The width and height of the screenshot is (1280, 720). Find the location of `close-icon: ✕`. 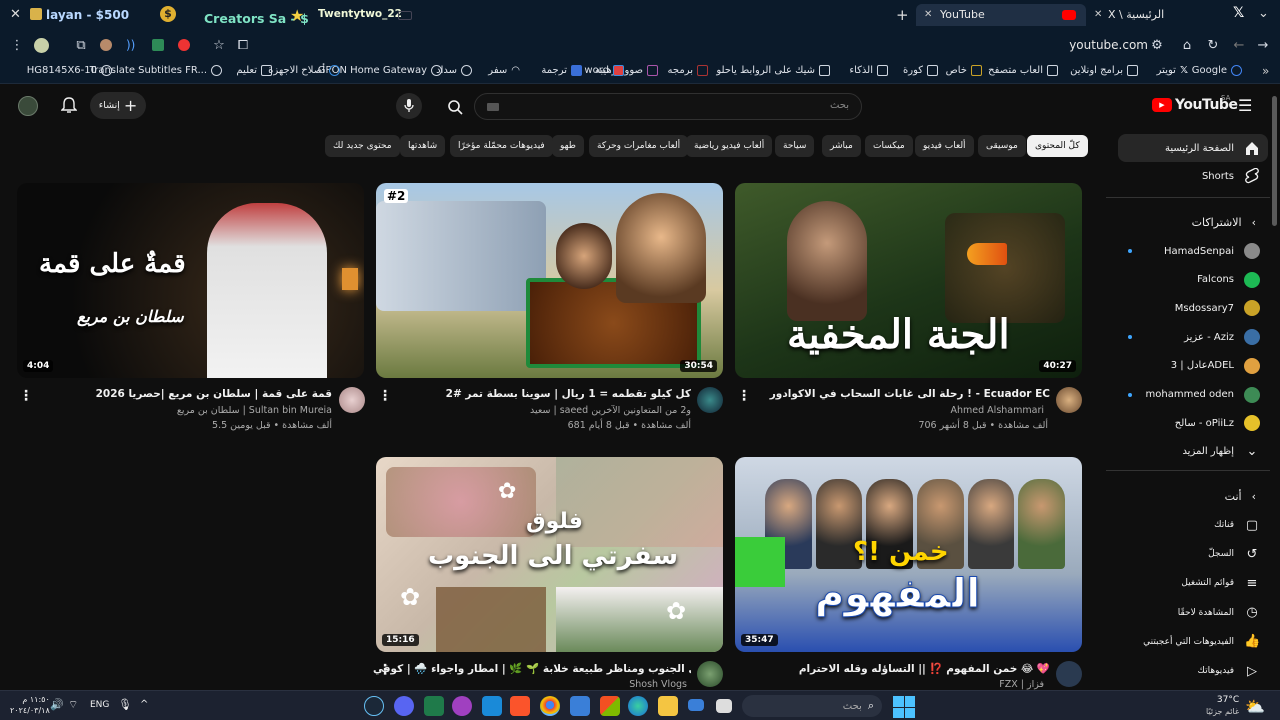

close-icon: ✕ is located at coordinates (15, 14).